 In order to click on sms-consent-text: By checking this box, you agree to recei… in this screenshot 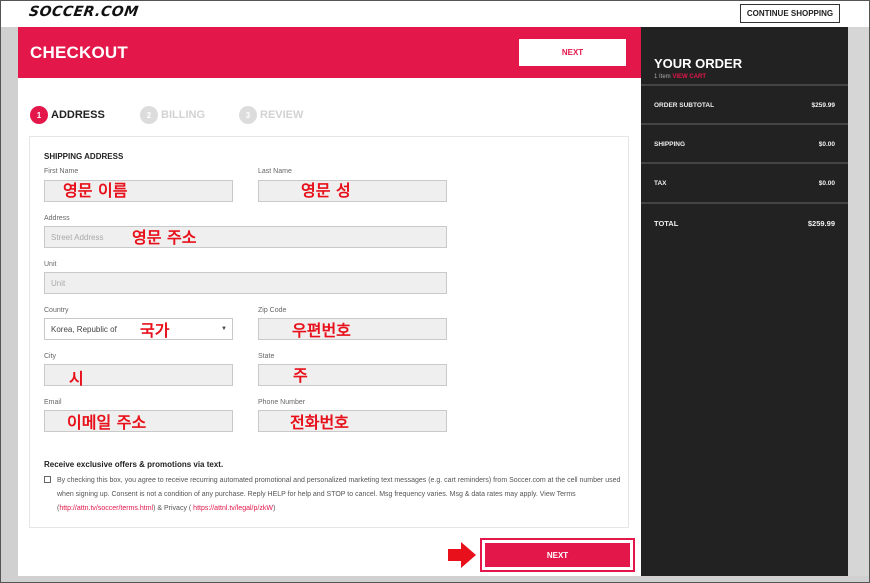, I will do `click(339, 495)`.